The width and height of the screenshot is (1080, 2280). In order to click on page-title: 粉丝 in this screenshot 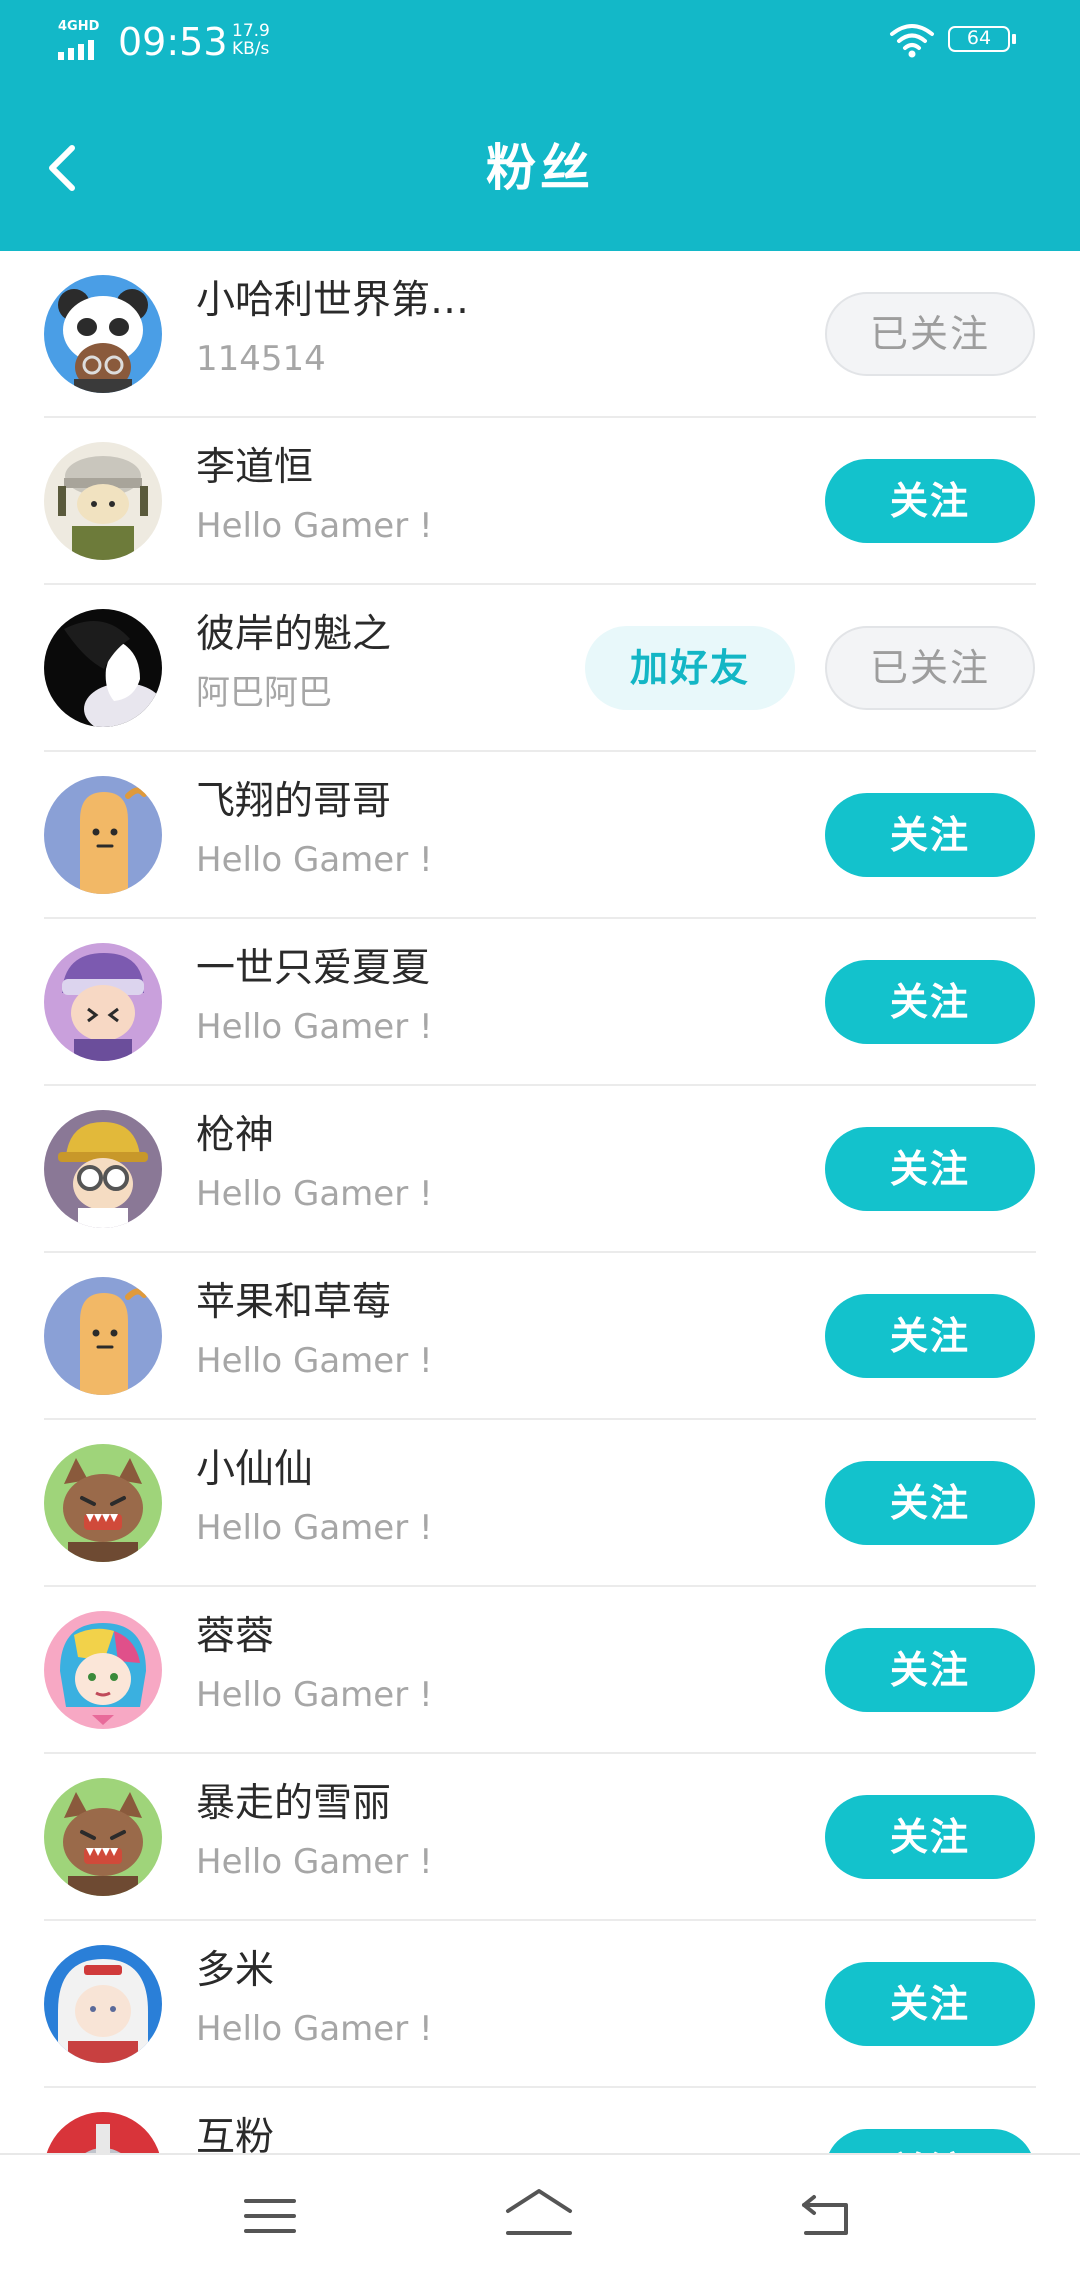, I will do `click(540, 168)`.